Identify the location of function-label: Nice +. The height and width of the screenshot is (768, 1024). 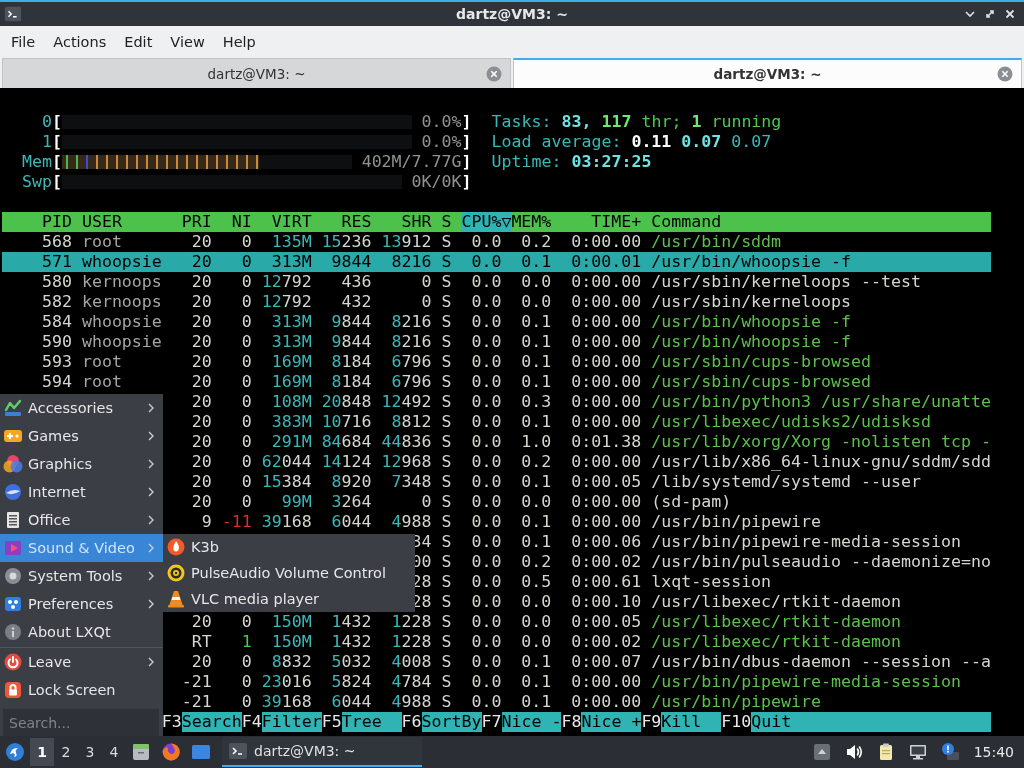
(611, 722).